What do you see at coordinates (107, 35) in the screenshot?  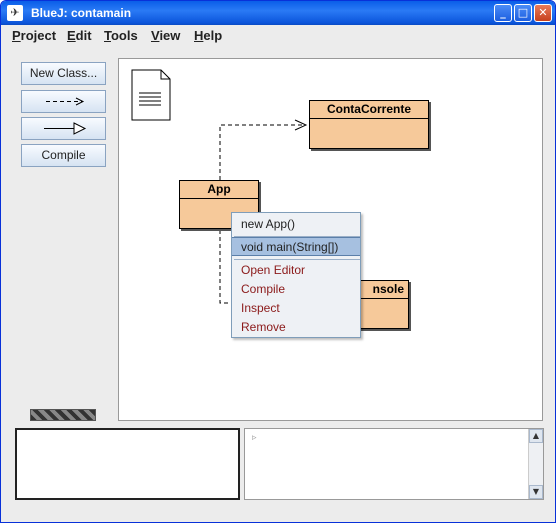 I see `menu-tools-mnemonic: T` at bounding box center [107, 35].